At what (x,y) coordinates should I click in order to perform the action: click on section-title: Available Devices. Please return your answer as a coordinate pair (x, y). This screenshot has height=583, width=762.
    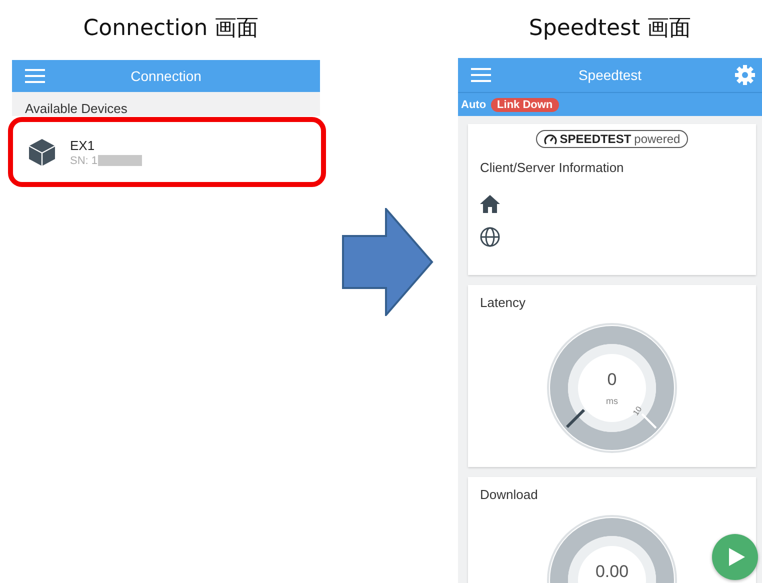
    Looking at the image, I should click on (76, 108).